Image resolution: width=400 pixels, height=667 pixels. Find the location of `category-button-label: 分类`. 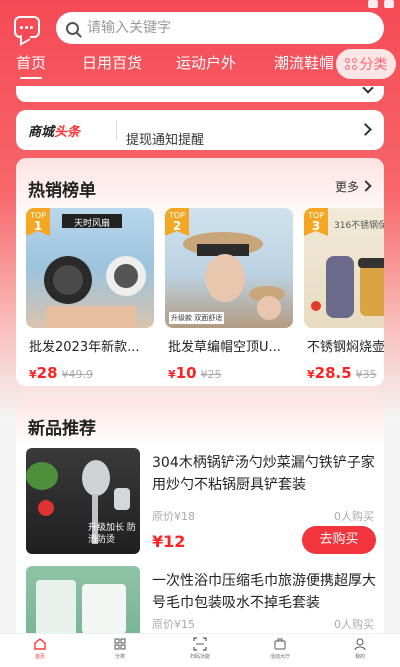

category-button-label: 分类 is located at coordinates (373, 65).